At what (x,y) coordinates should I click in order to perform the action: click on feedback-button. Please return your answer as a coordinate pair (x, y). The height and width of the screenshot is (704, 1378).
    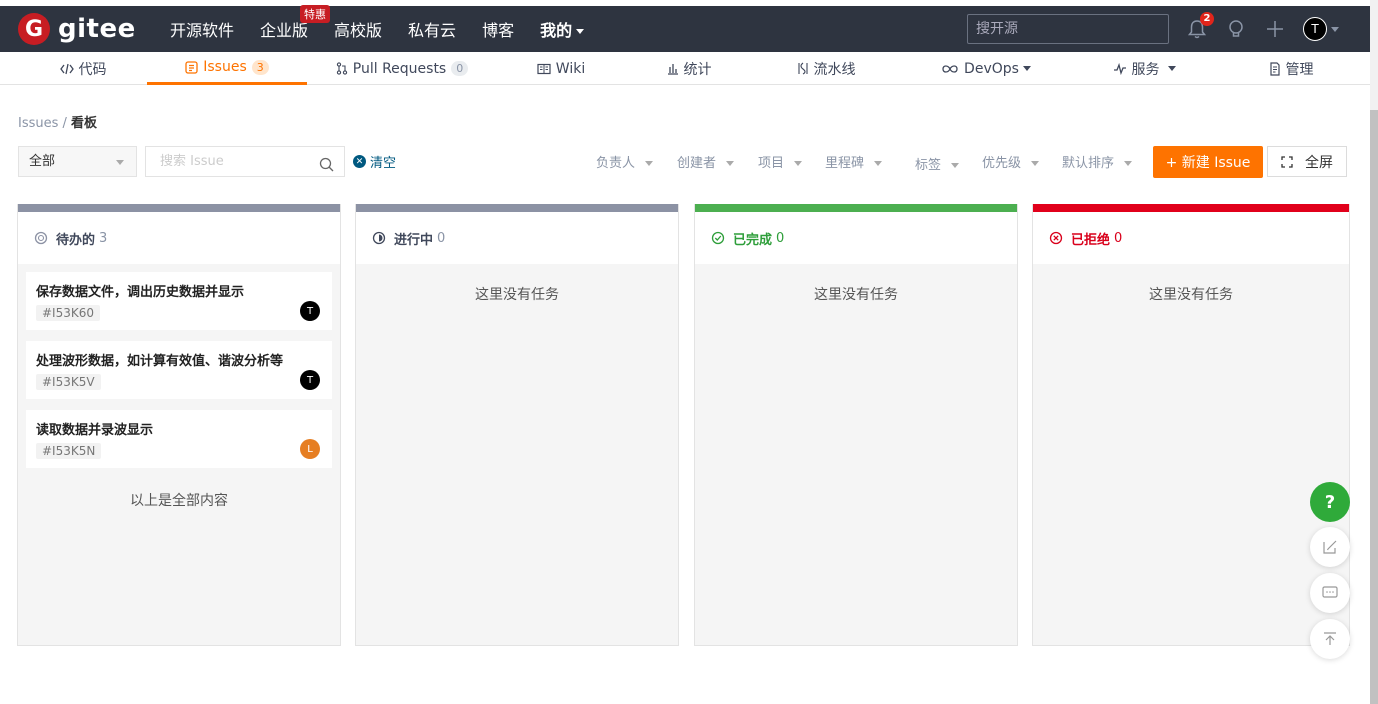
    Looking at the image, I should click on (1330, 547).